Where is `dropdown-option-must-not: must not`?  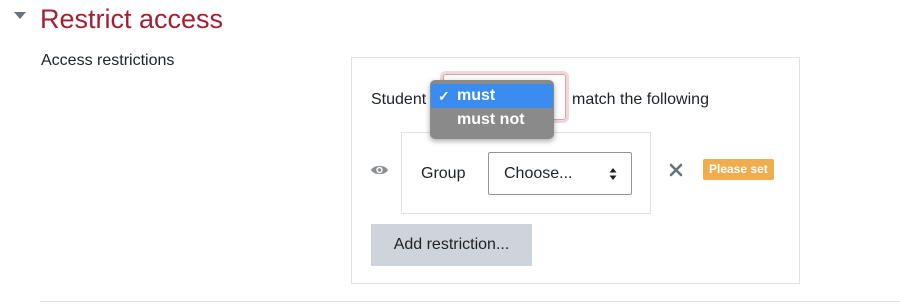
dropdown-option-must-not: must not is located at coordinates (492, 120).